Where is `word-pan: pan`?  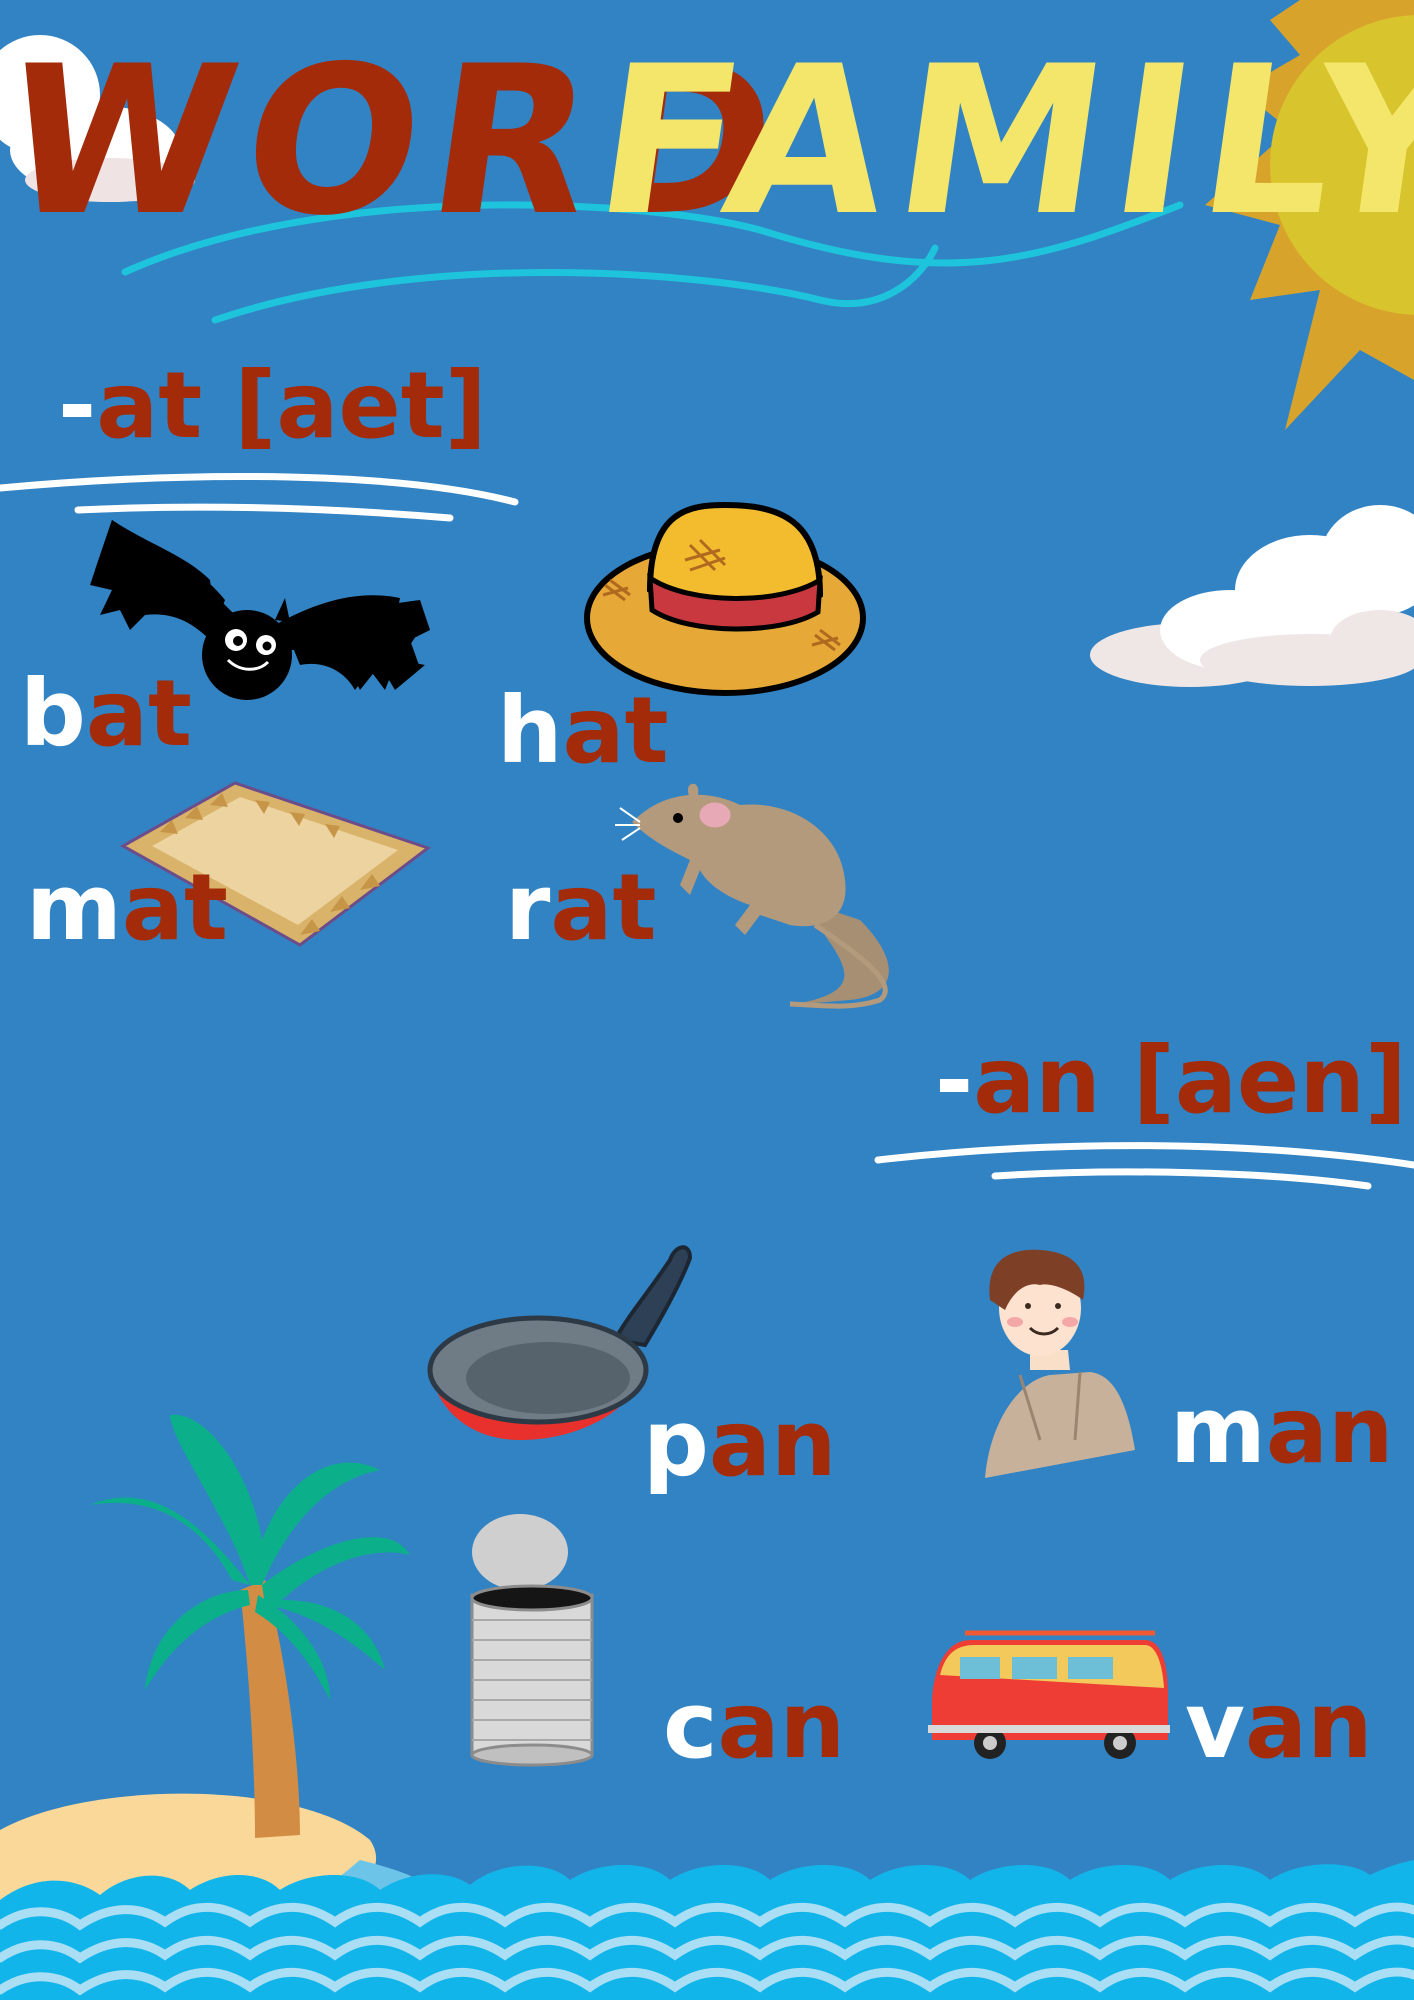 word-pan: pan is located at coordinates (739, 1444).